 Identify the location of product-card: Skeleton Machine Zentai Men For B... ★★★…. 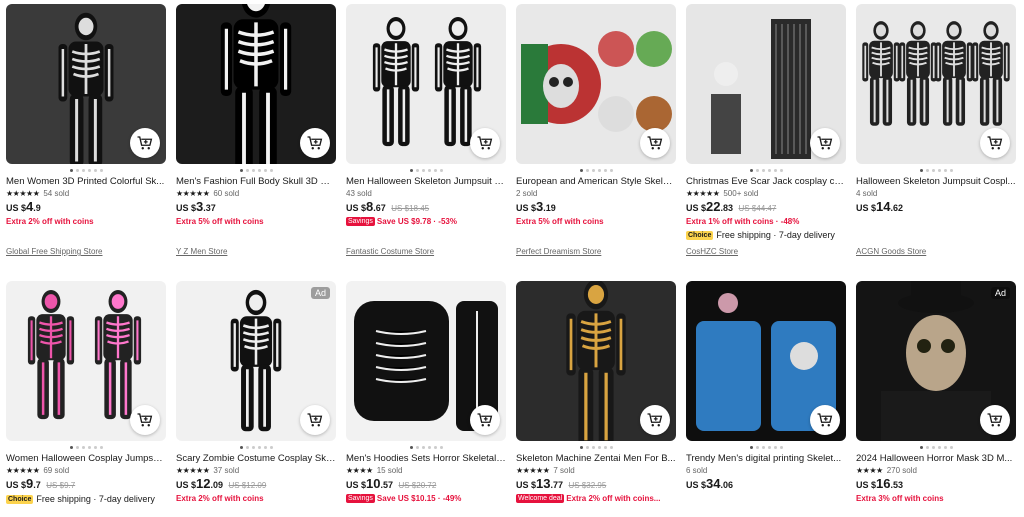
(596, 393).